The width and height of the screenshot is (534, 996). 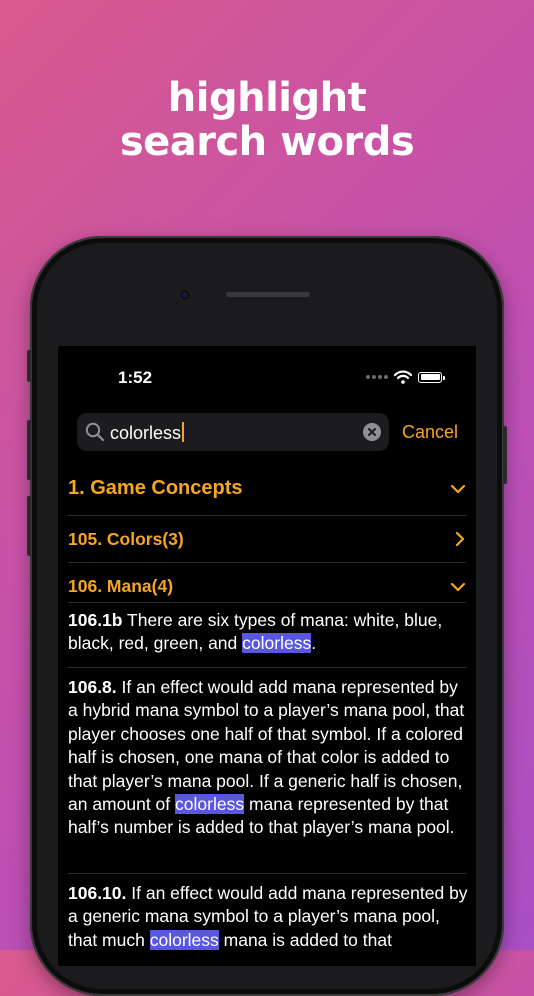 What do you see at coordinates (29, 366) in the screenshot?
I see `phone-side-button` at bounding box center [29, 366].